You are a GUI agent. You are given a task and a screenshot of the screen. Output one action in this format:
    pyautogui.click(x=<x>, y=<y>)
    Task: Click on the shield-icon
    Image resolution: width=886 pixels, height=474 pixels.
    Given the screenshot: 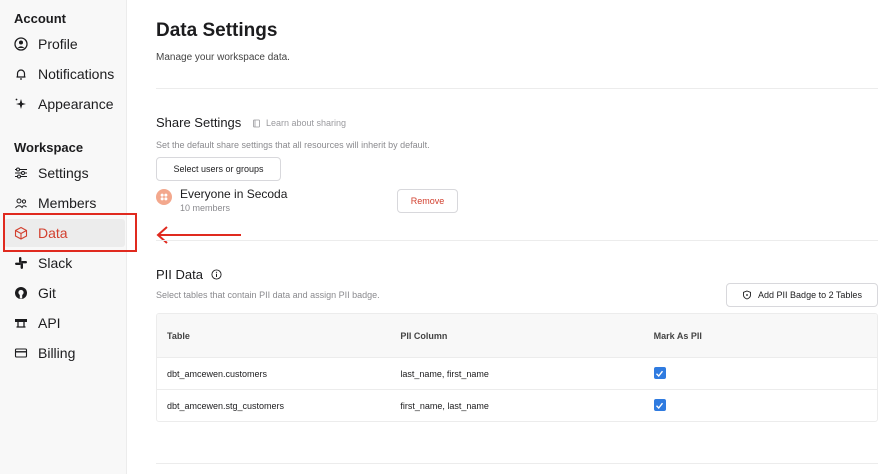 What is the action you would take?
    pyautogui.click(x=747, y=295)
    